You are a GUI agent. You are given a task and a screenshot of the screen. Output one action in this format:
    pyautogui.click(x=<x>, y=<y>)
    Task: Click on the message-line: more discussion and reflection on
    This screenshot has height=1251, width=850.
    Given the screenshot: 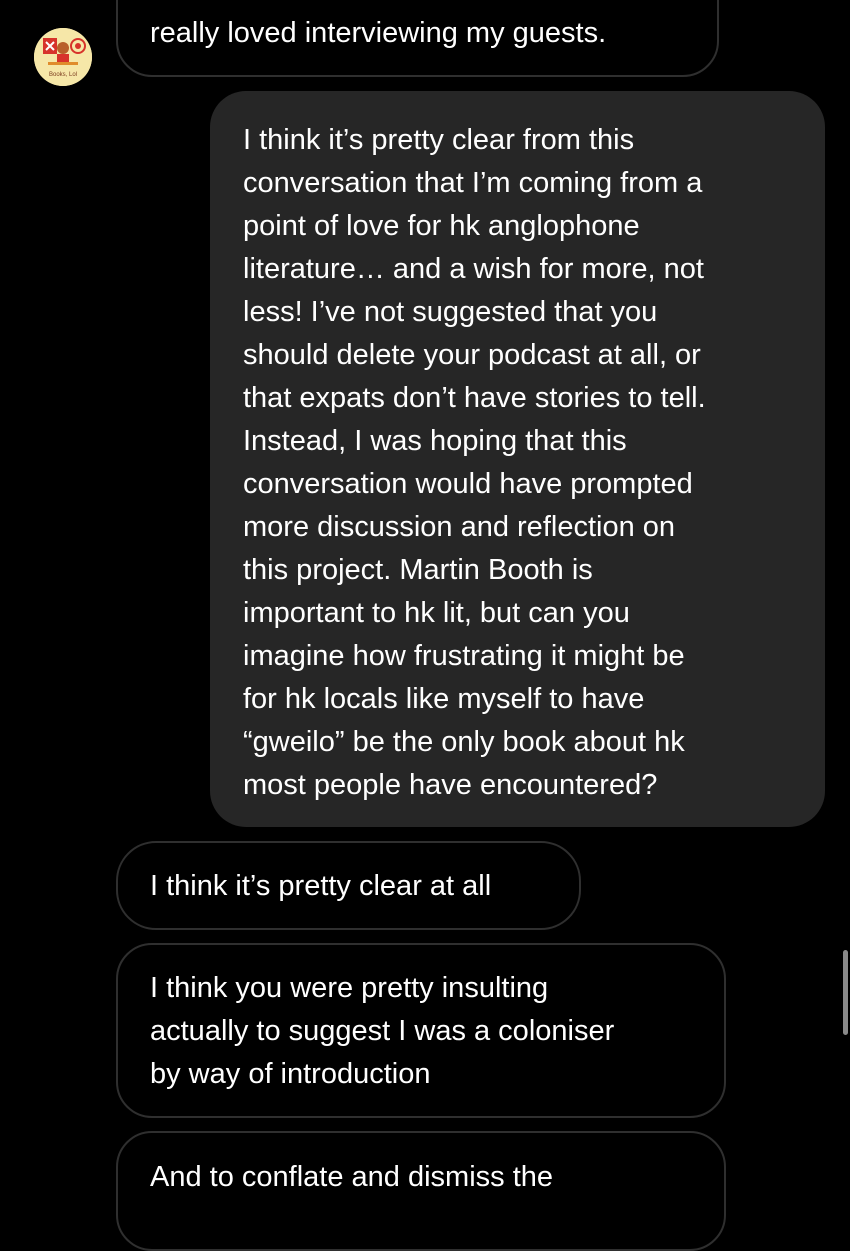 What is the action you would take?
    pyautogui.click(x=459, y=527)
    